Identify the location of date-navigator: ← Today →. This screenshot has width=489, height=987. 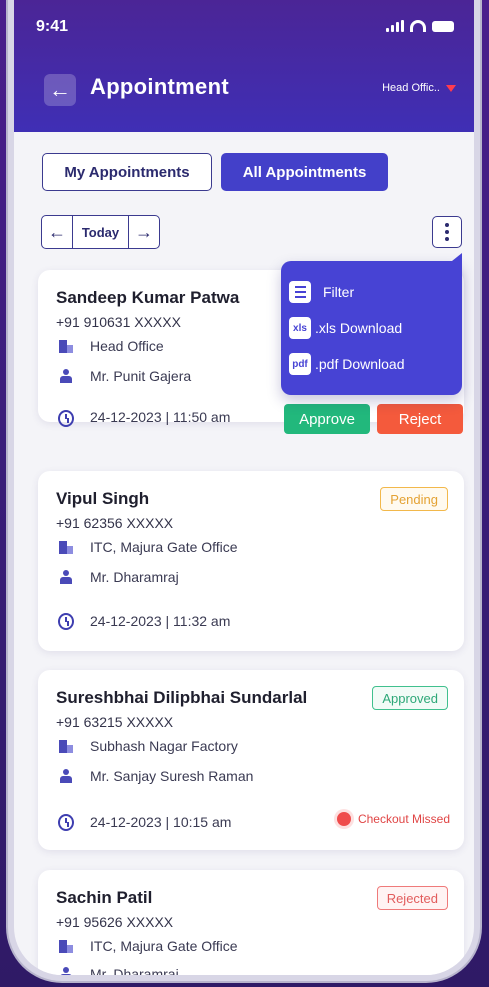
(100, 232).